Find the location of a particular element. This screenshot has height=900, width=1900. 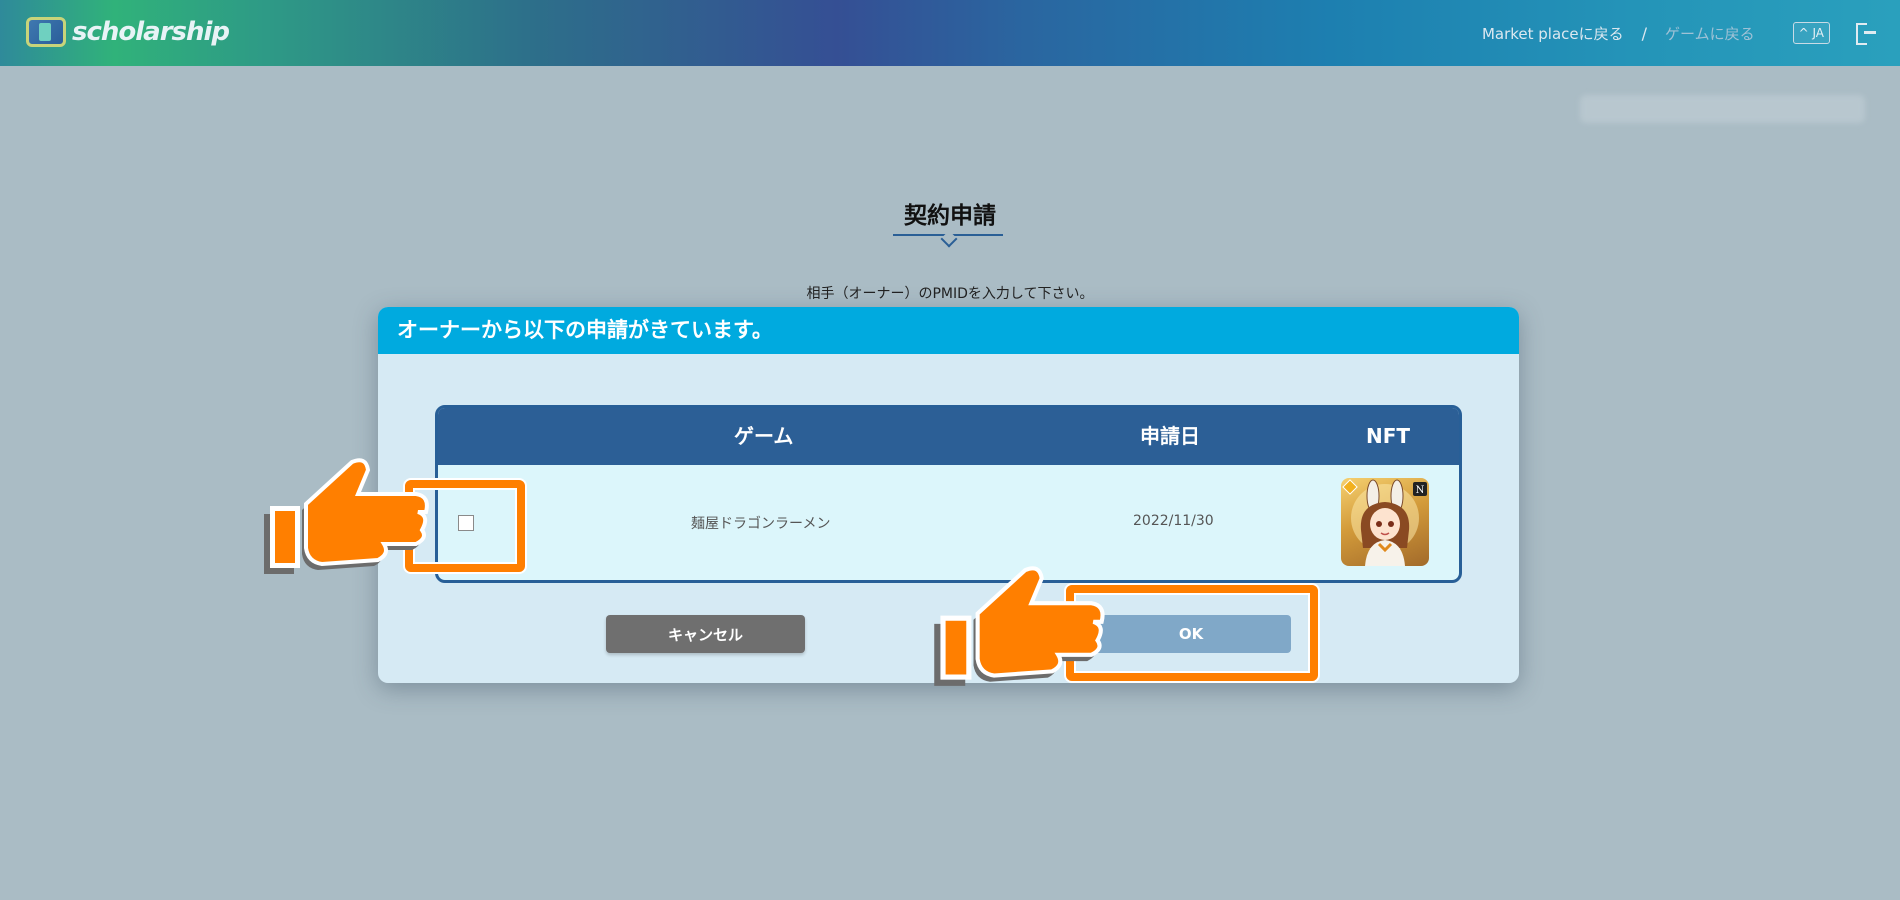

language-select: ^ JA is located at coordinates (1811, 33).